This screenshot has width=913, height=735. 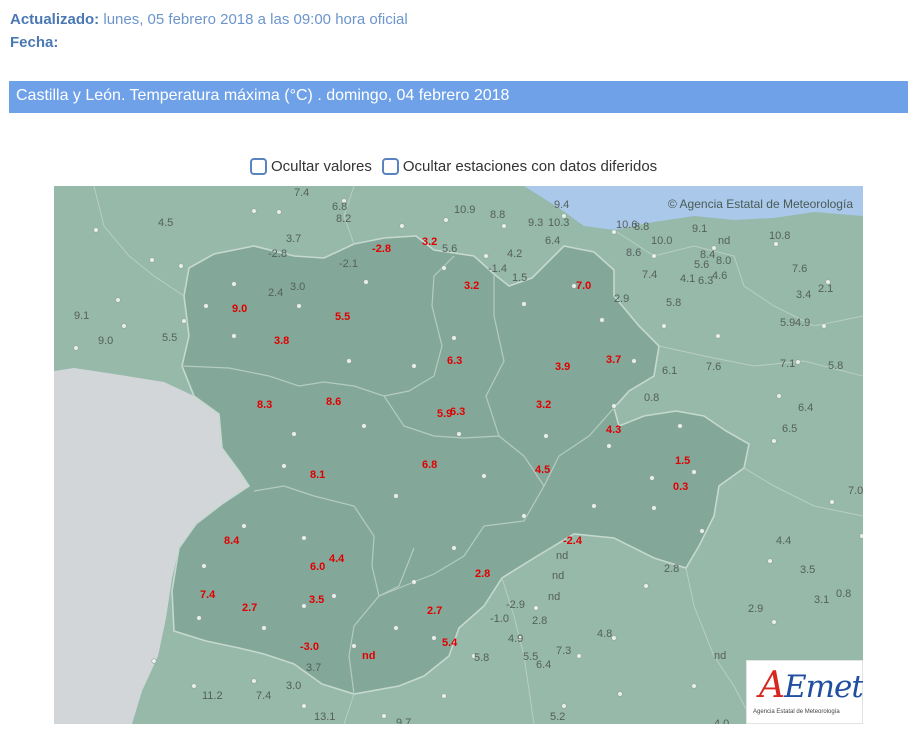 What do you see at coordinates (661, 241) in the screenshot?
I see `station-value-label: 10.0` at bounding box center [661, 241].